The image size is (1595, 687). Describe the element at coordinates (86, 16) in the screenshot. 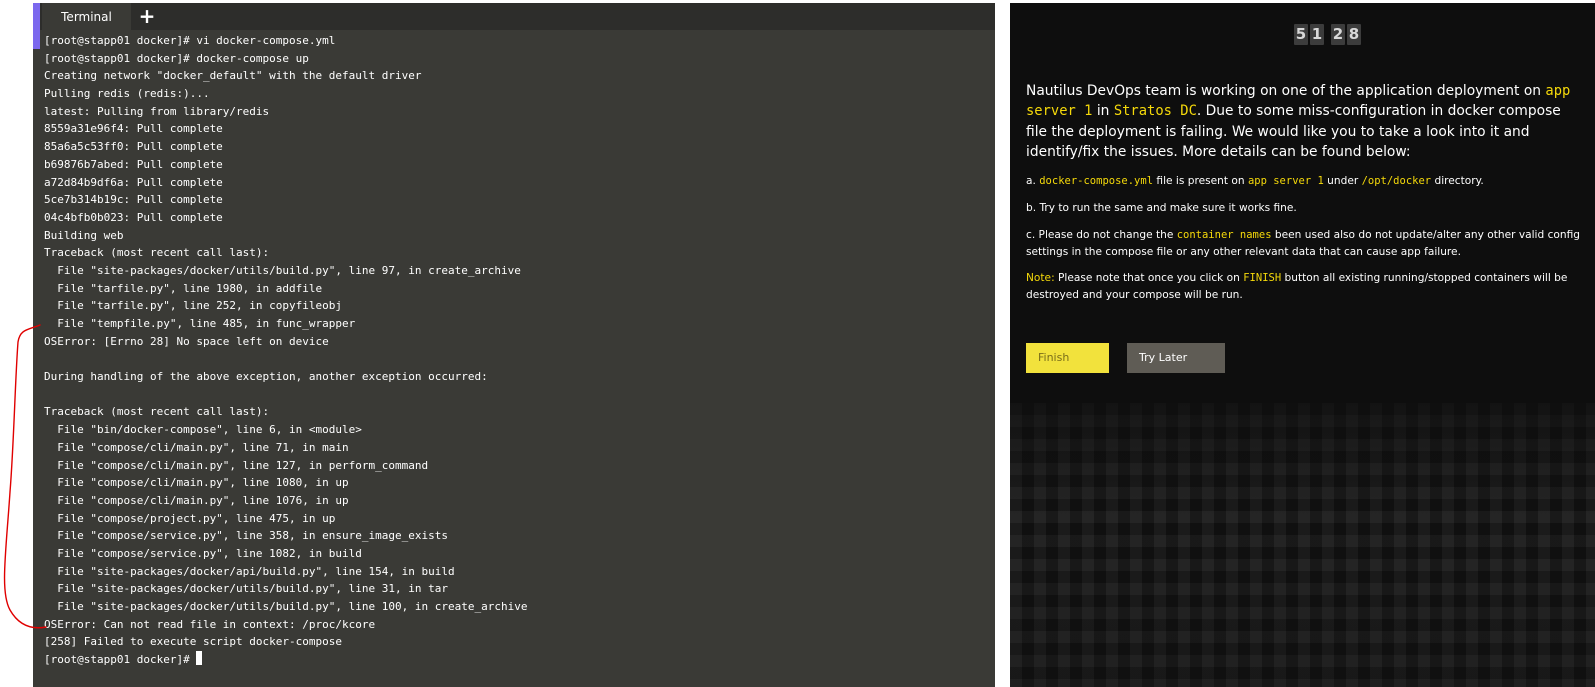

I see `tab-terminal: Terminal` at that location.